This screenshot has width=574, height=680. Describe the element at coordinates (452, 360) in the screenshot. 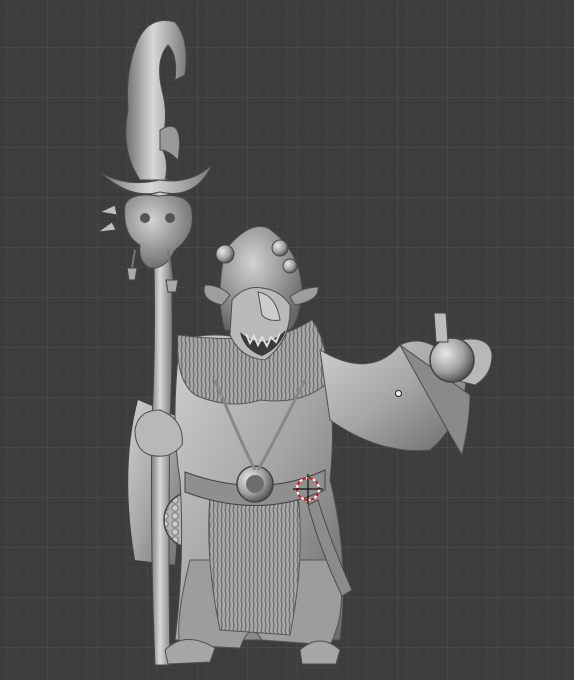

I see `potion-flask` at that location.